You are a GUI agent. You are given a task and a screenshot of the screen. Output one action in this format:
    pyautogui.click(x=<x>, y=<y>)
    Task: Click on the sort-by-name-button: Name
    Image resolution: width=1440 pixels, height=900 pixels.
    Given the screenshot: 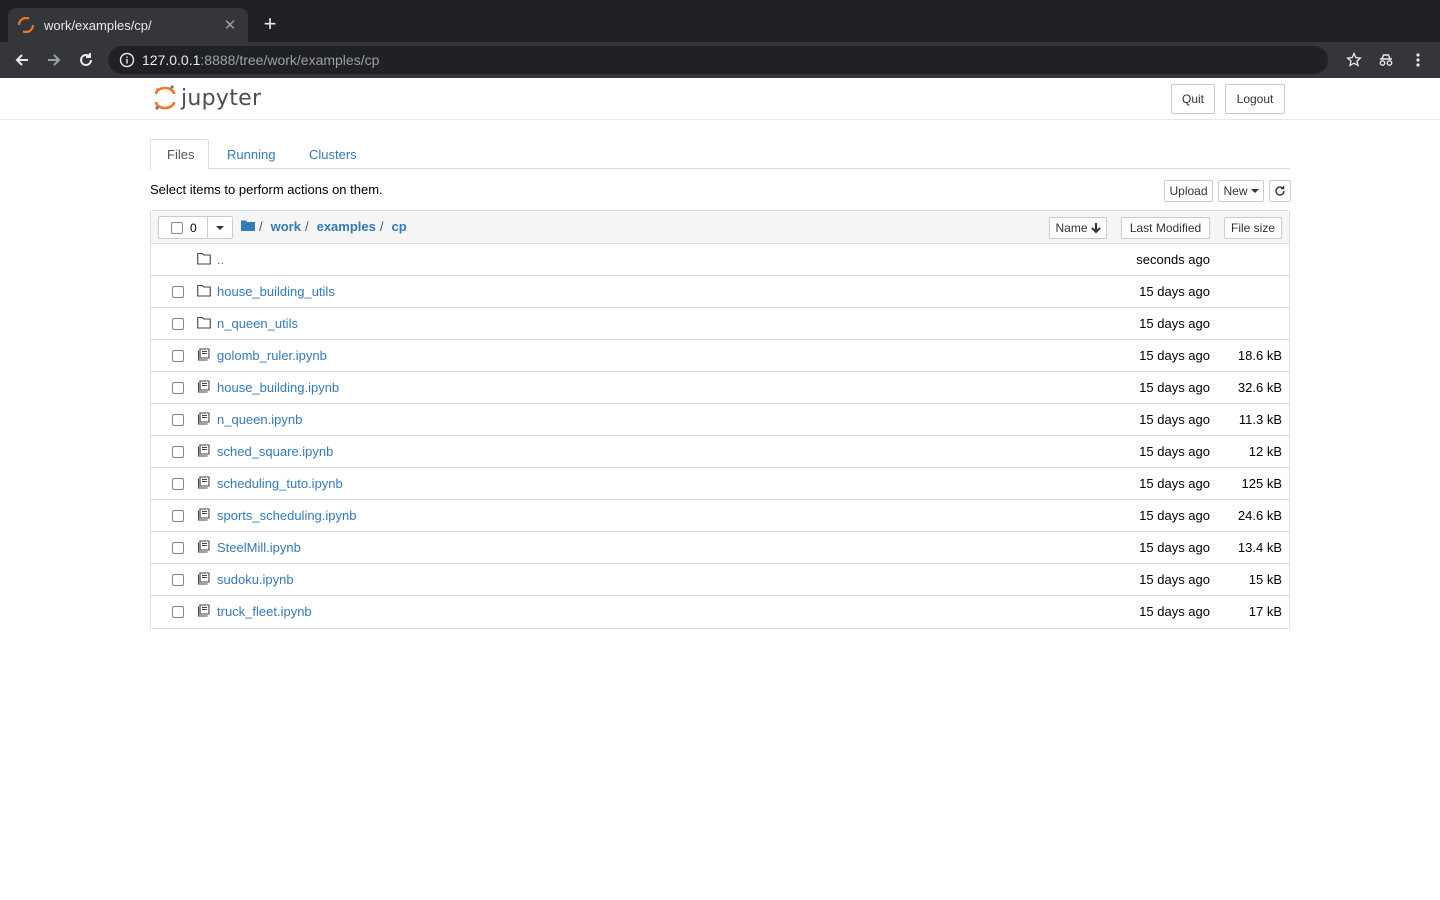 What is the action you would take?
    pyautogui.click(x=1078, y=228)
    